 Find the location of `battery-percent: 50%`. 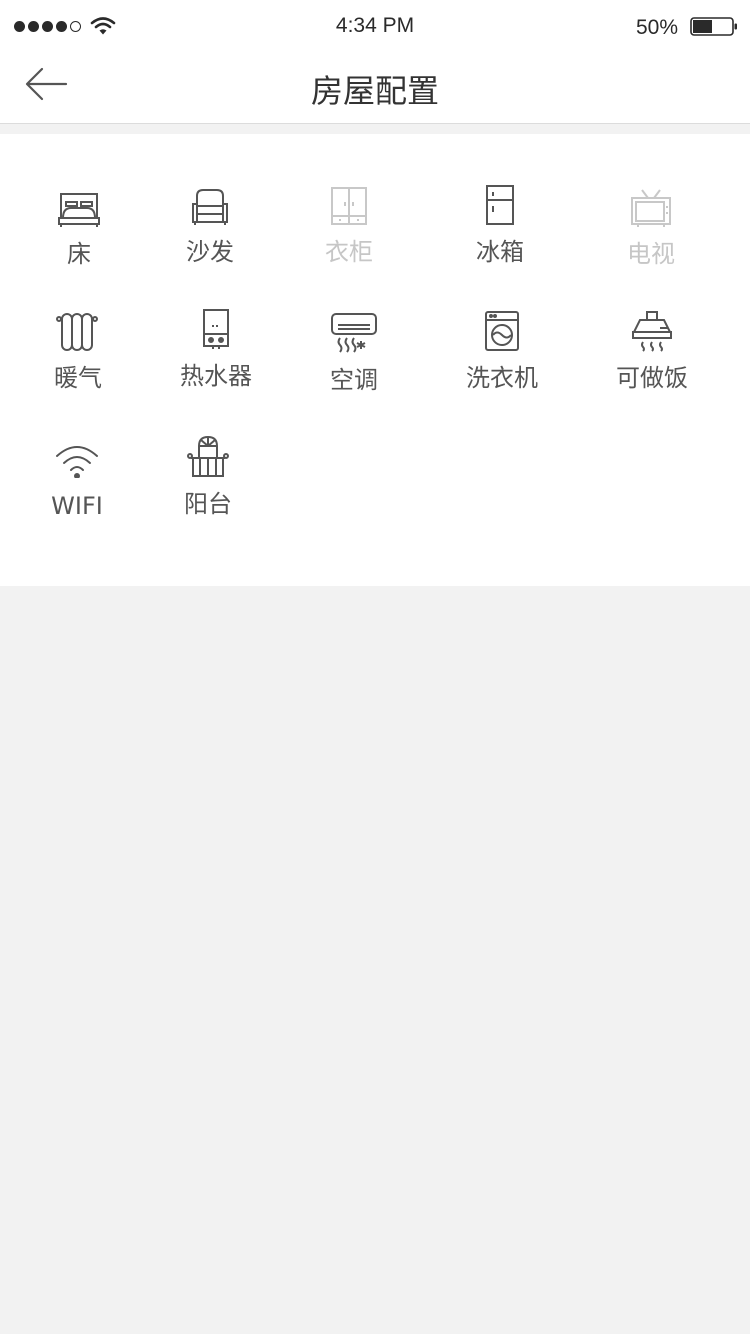

battery-percent: 50% is located at coordinates (656, 27).